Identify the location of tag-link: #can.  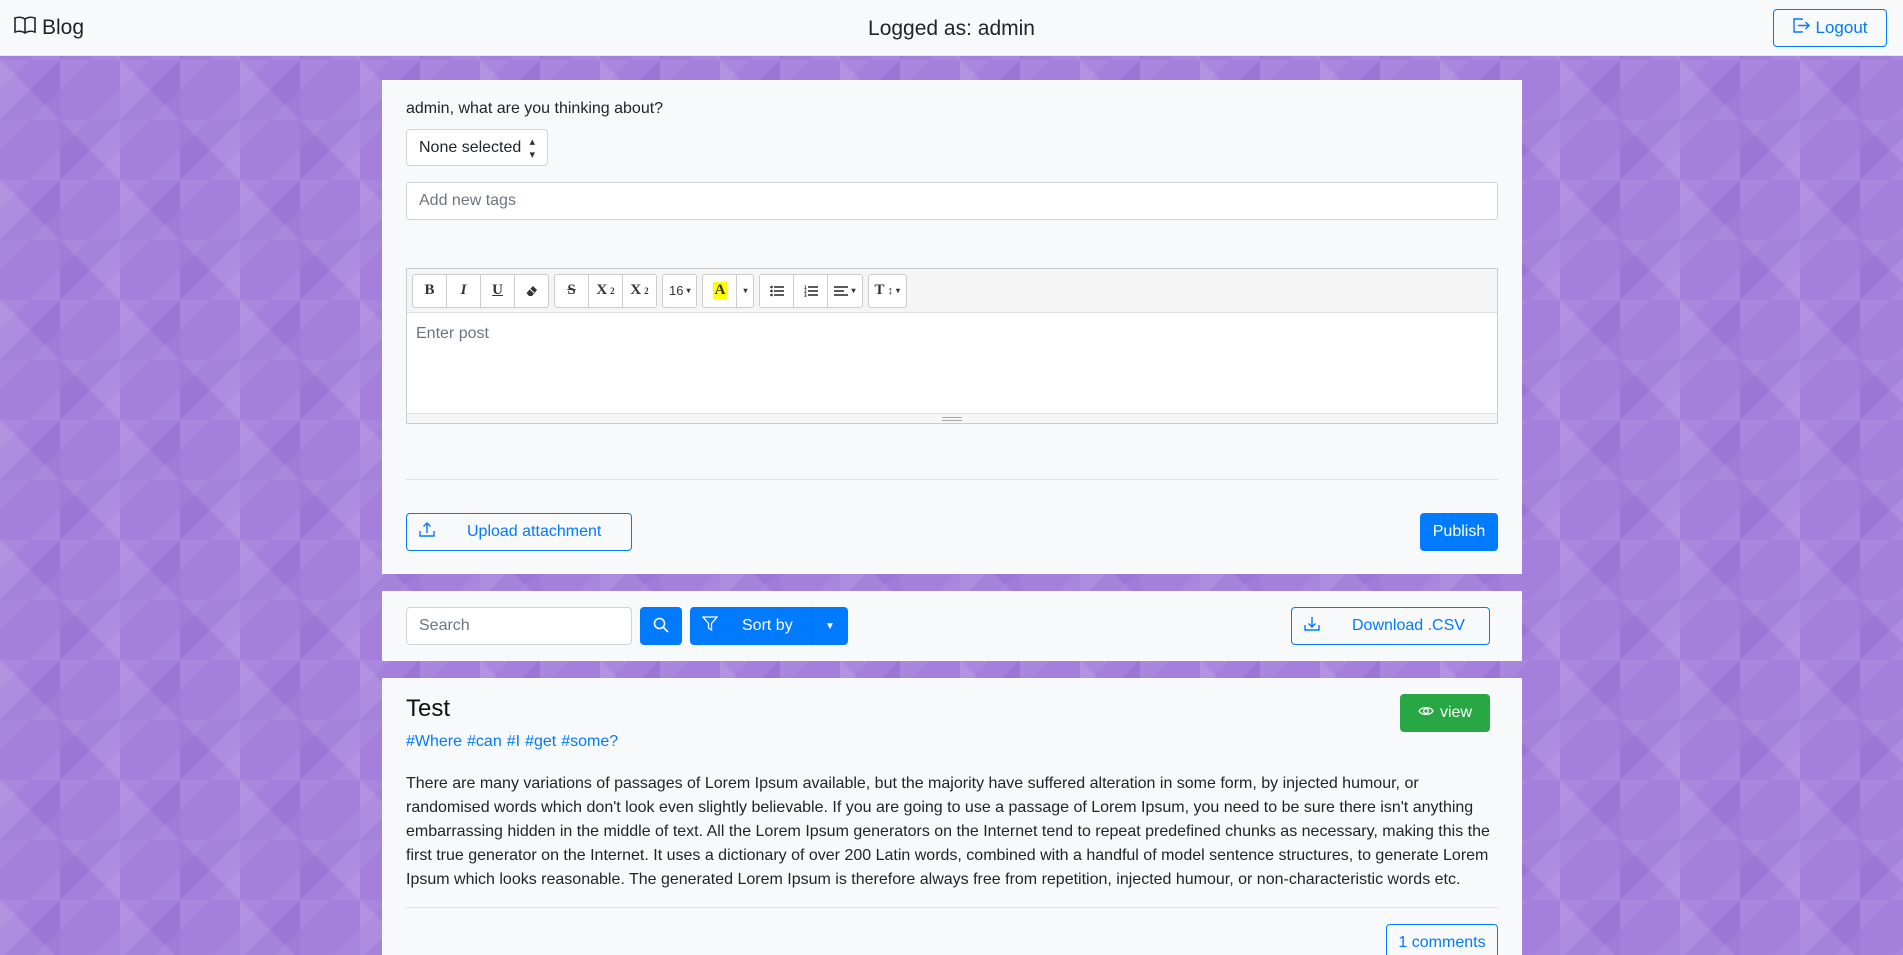
(484, 742).